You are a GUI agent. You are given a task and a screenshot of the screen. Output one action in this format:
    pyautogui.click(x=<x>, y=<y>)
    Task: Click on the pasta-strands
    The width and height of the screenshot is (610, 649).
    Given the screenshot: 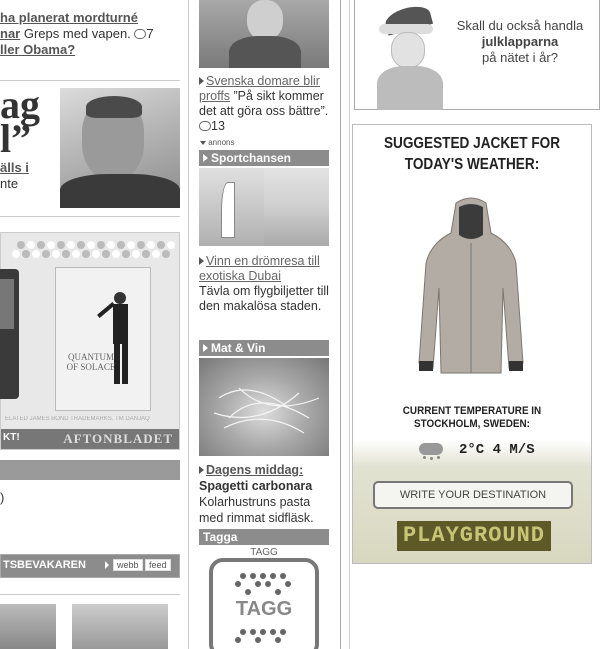 What is the action you would take?
    pyautogui.click(x=266, y=410)
    